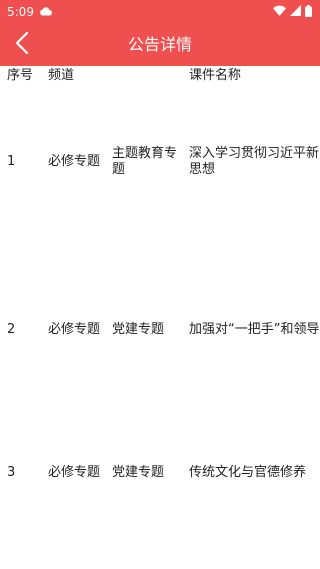  Describe the element at coordinates (202, 169) in the screenshot. I see `course-name-line: 思想` at that location.